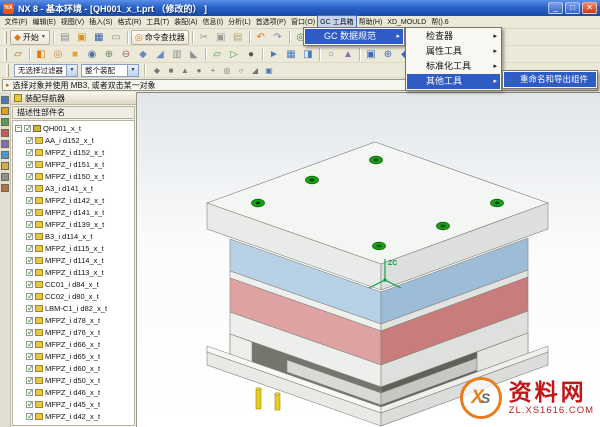  I want to click on chamfer-icon: ◢, so click(160, 54).